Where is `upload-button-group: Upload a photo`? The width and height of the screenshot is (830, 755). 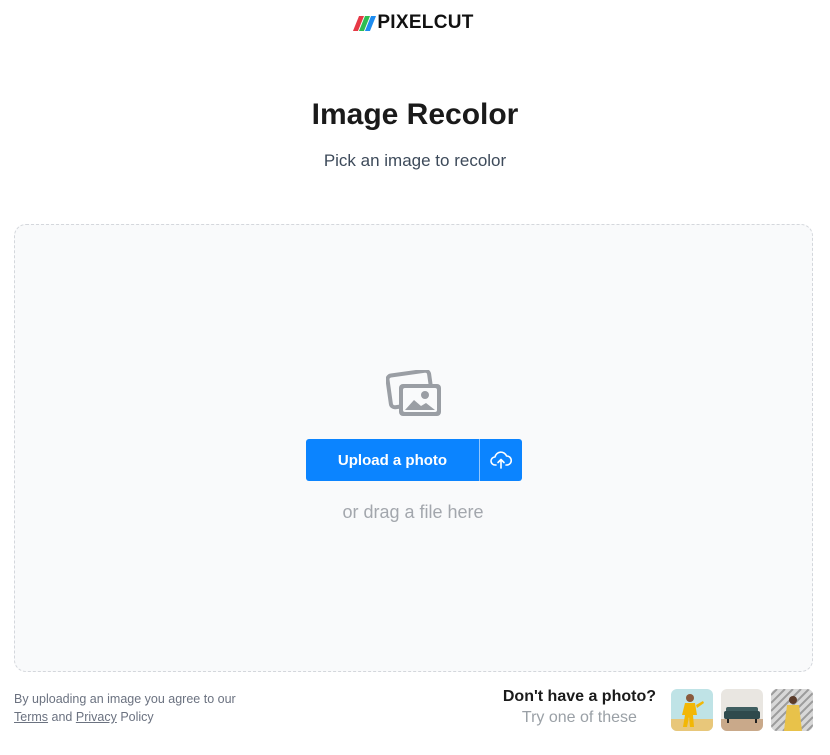
upload-button-group: Upload a photo is located at coordinates (414, 460).